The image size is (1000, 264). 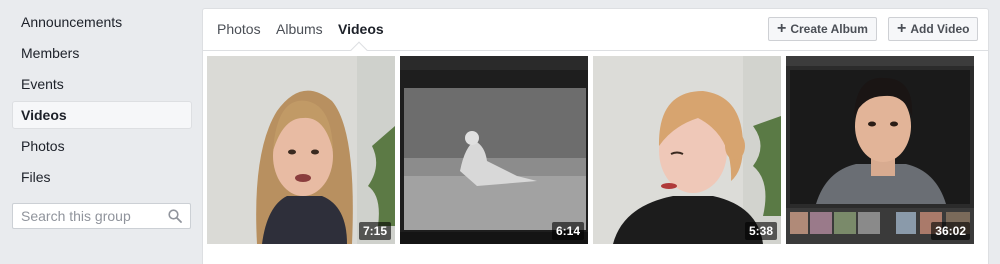 What do you see at coordinates (299, 29) in the screenshot?
I see `tab-albums: Albums` at bounding box center [299, 29].